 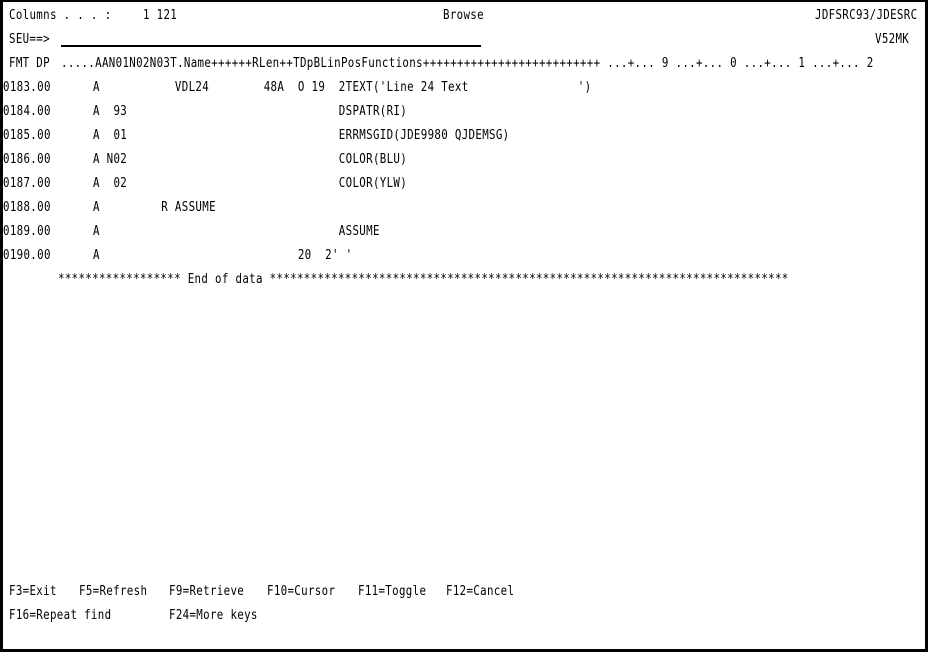 I want to click on command-prompt: SEU==>, so click(x=29, y=39).